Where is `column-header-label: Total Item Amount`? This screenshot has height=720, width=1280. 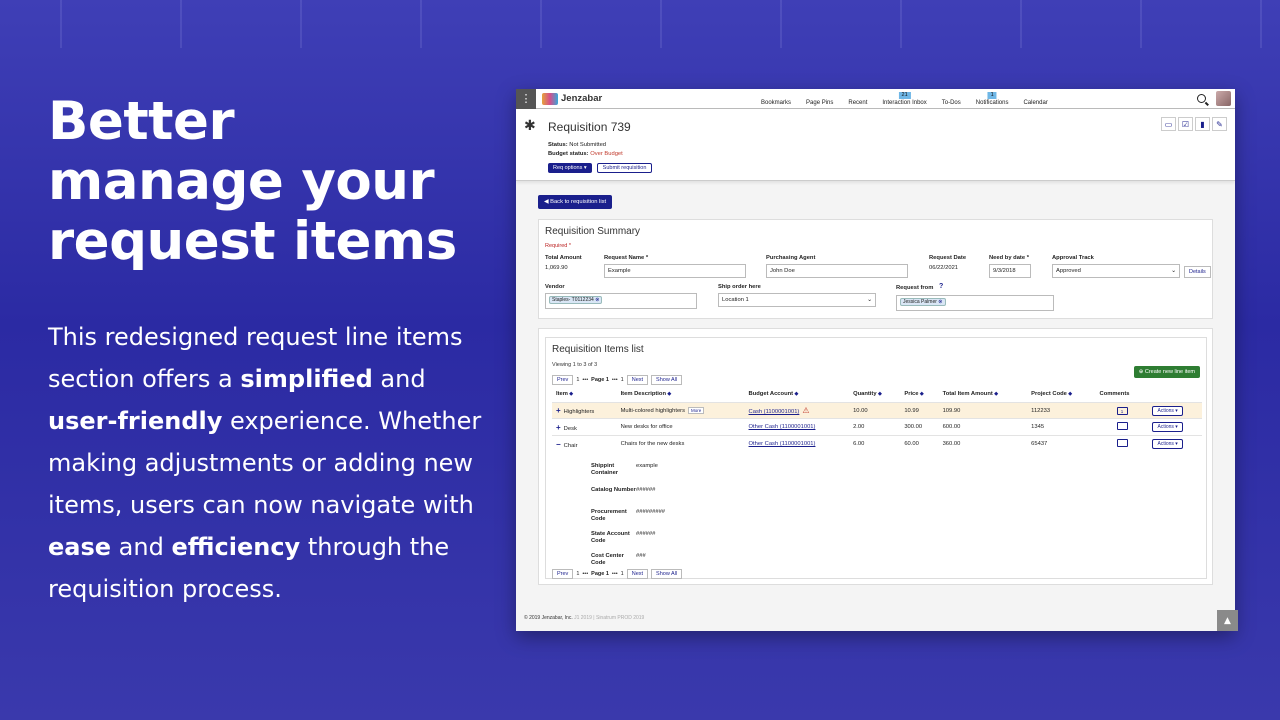
column-header-label: Total Item Amount is located at coordinates (967, 394).